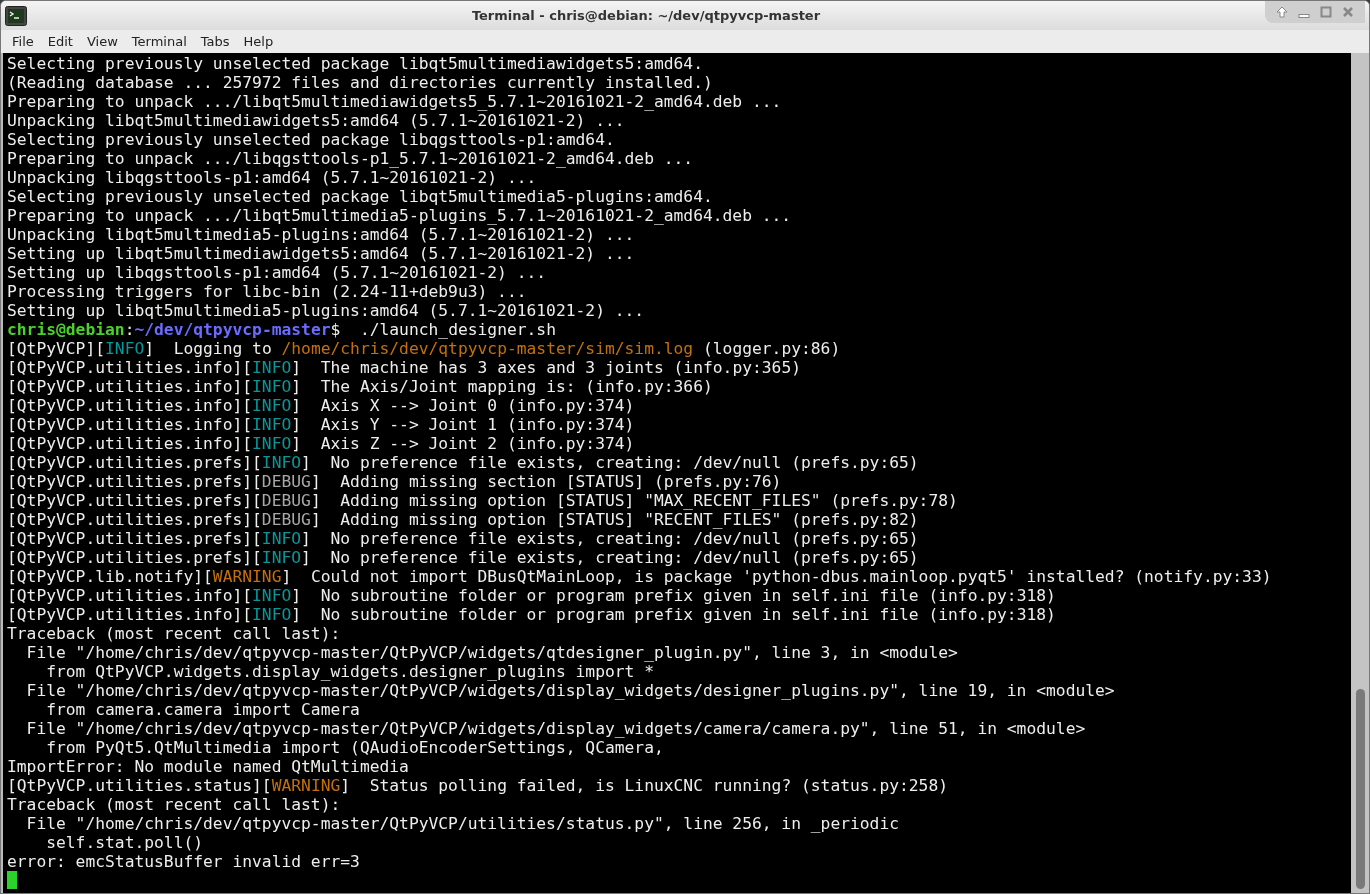 The width and height of the screenshot is (1370, 894). I want to click on terminal-line: File "/home/chris/dev/qtpyvcp-master/QtPyVCP/widgets/display_widgets/camera/camera.py", line 51, in <module>, so click(556, 728).